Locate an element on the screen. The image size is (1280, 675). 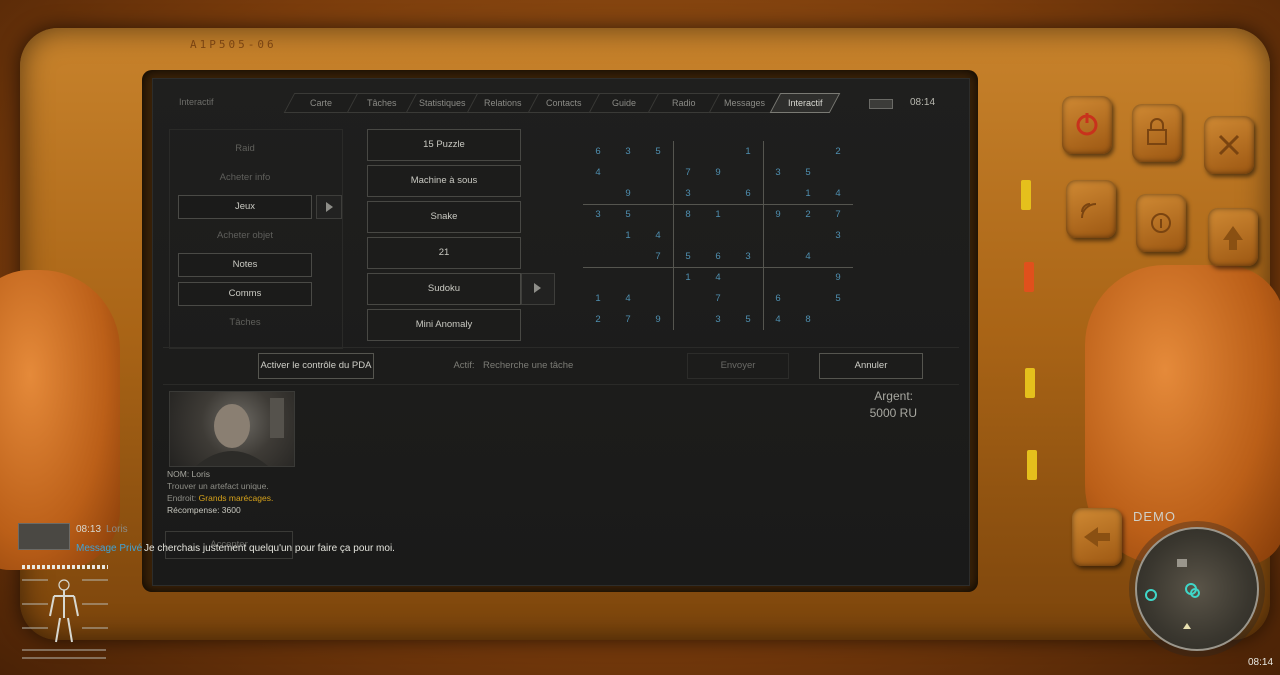
game-machine-a-sous: Machine à sous is located at coordinates (444, 181).